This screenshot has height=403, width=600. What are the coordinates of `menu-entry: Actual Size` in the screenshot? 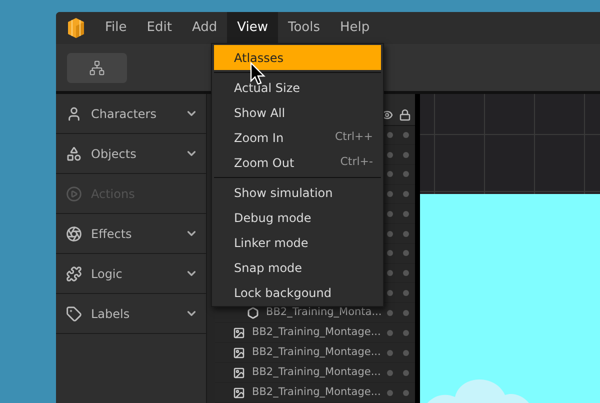 It's located at (297, 87).